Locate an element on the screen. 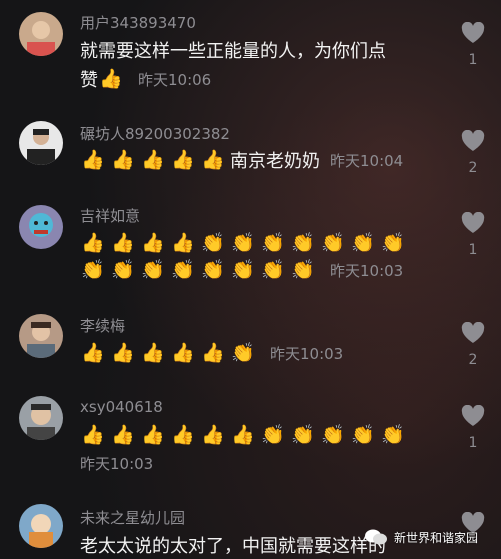 This screenshot has width=501, height=559. comment-text-line: 👍 👍 👍 👍 👍 南京老奶奶 昨天10:04 is located at coordinates (241, 160).